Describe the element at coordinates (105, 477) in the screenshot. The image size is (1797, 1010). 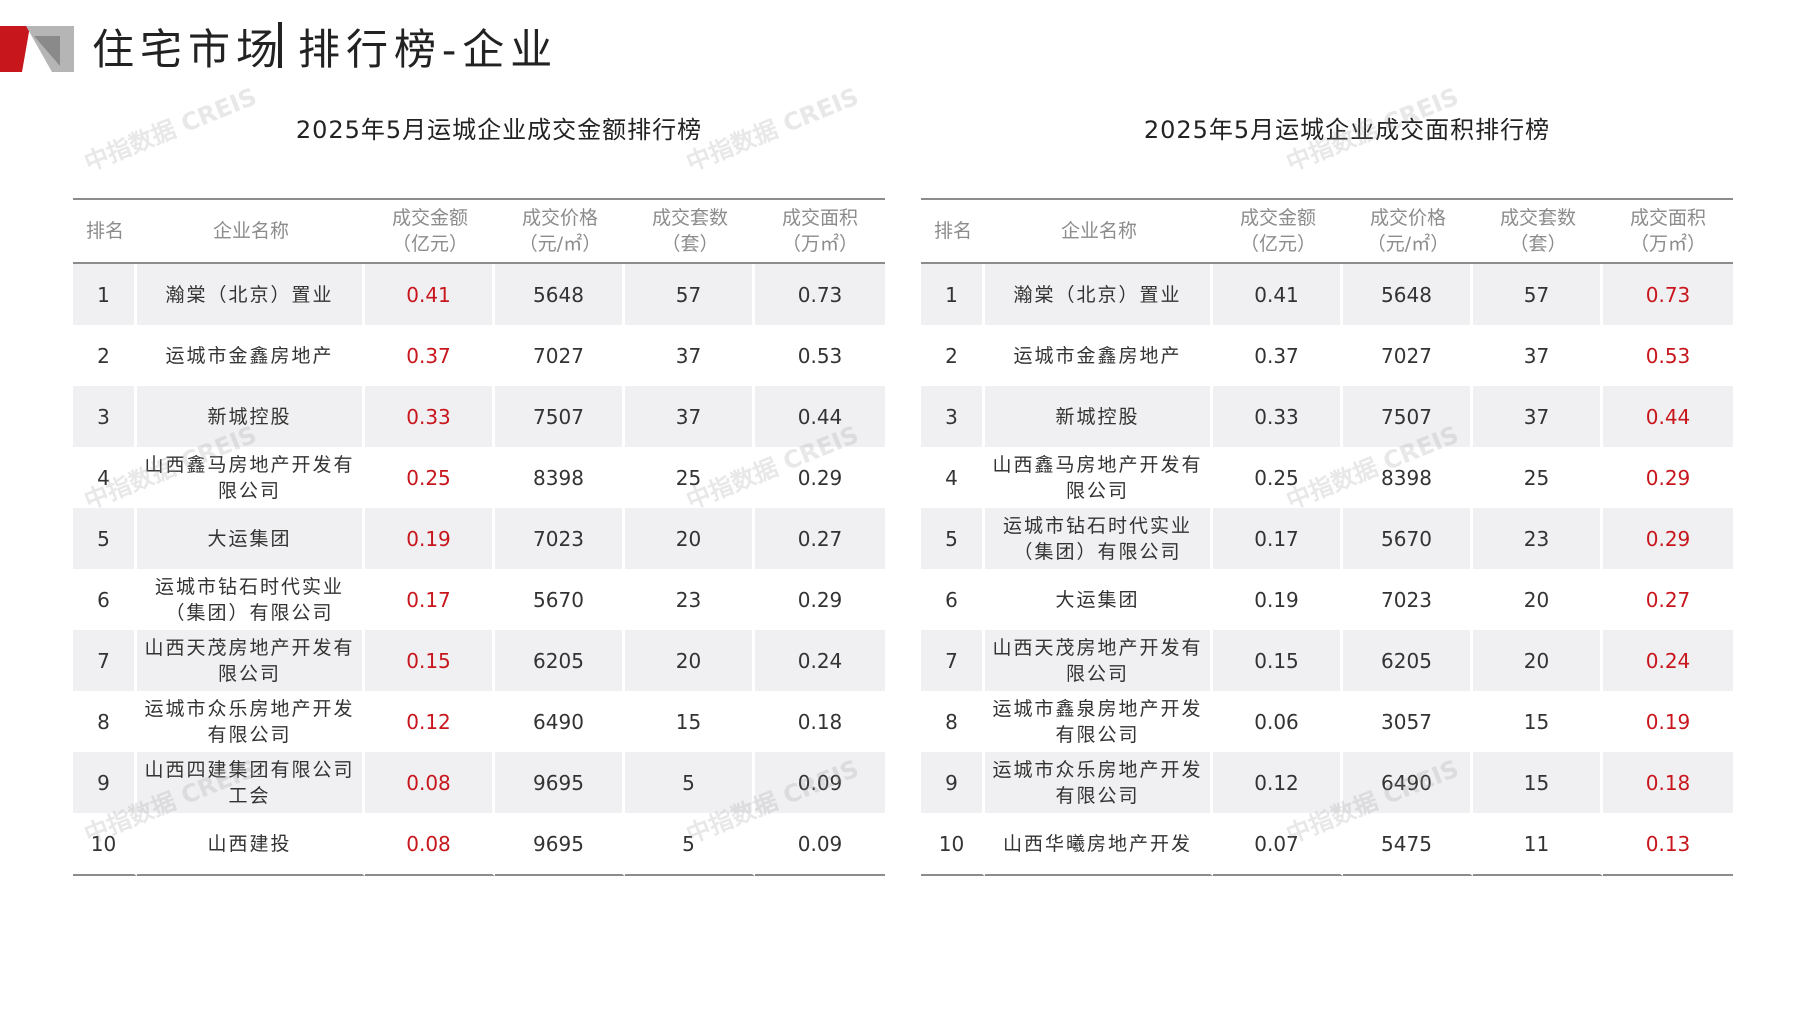
I see `rank-cell: 4` at that location.